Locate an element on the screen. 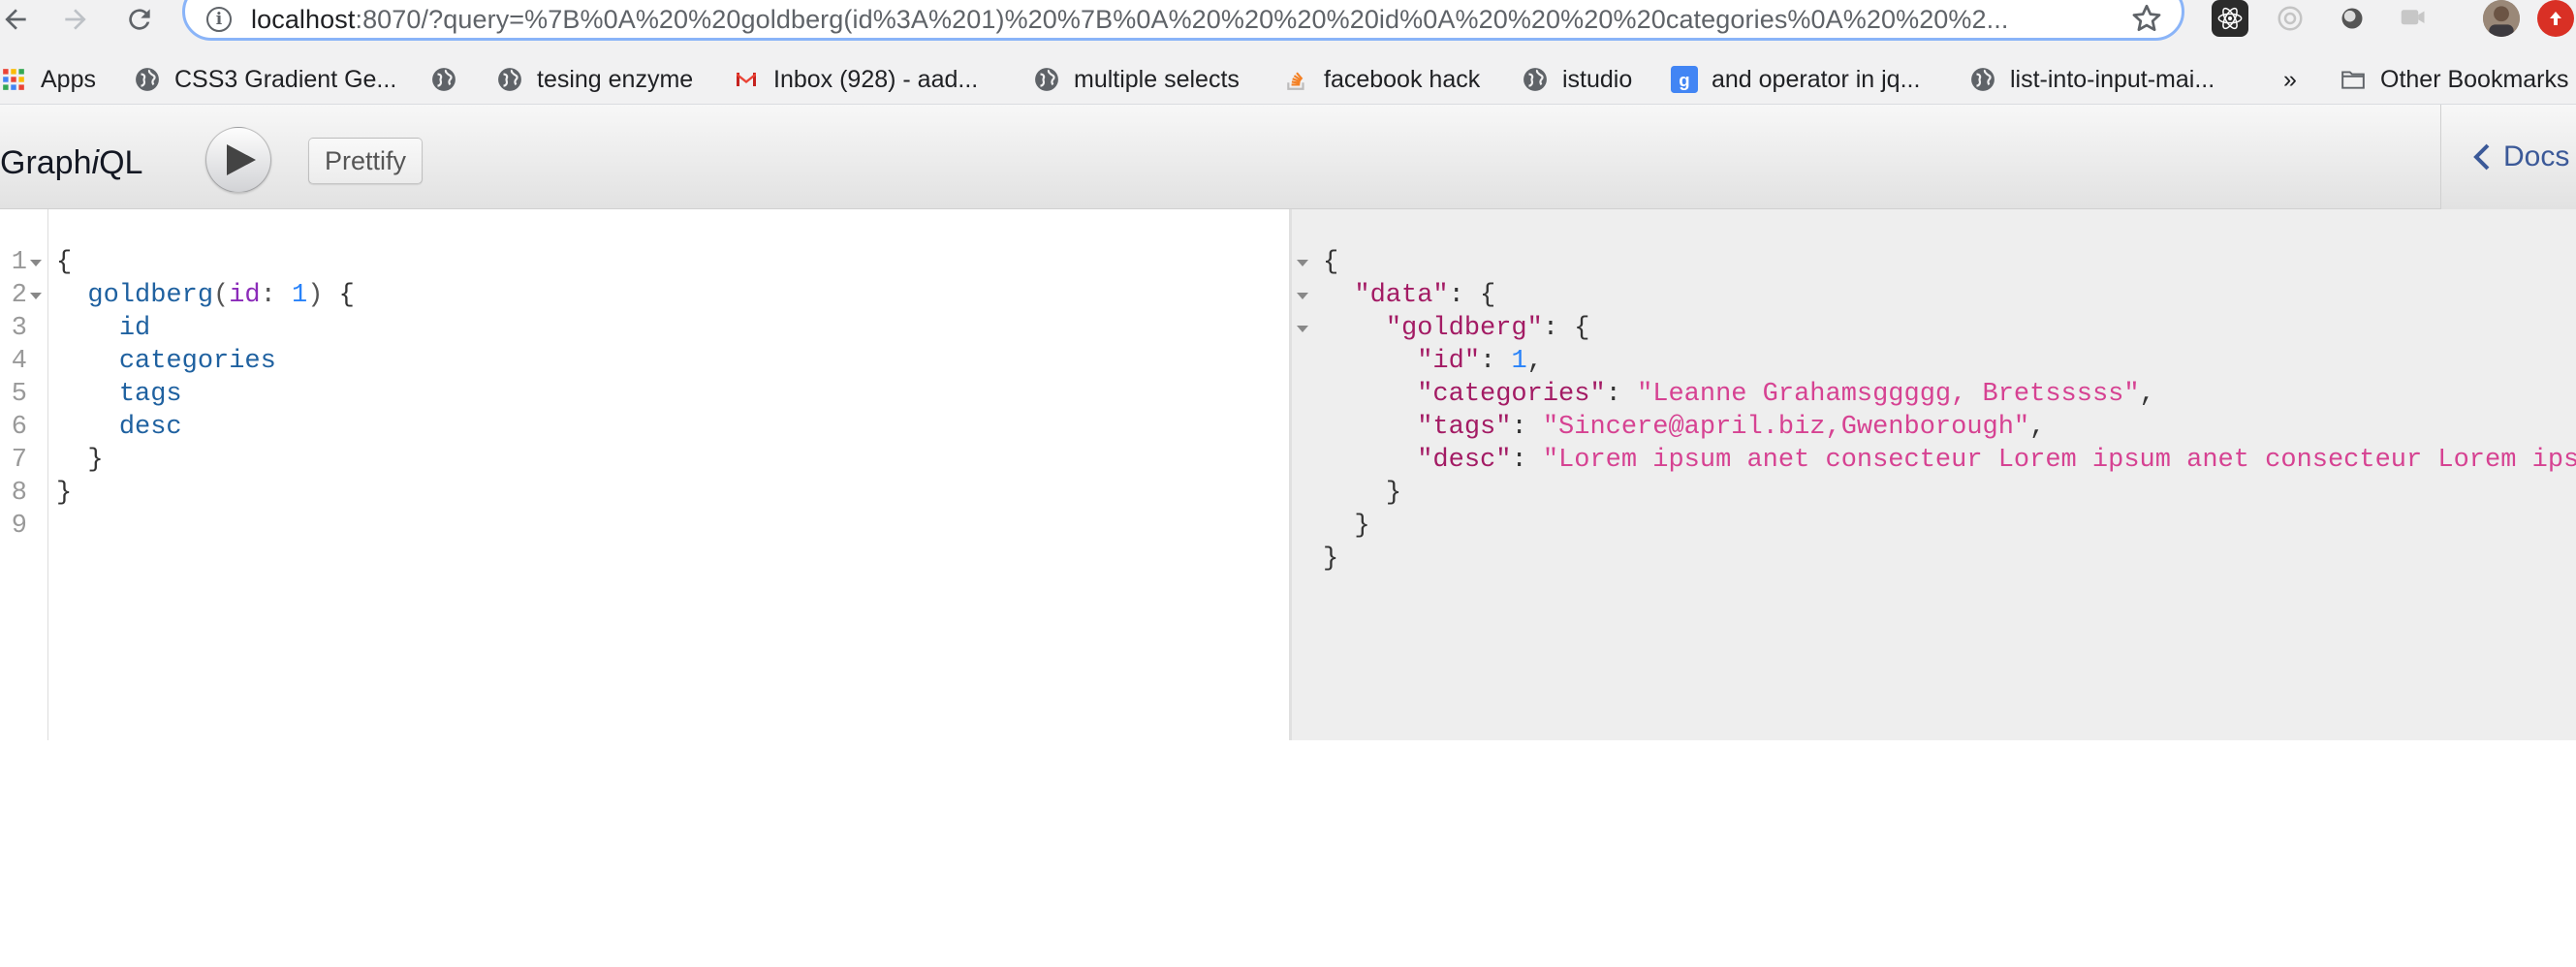 This screenshot has width=2576, height=967. gmail-icon is located at coordinates (746, 80).